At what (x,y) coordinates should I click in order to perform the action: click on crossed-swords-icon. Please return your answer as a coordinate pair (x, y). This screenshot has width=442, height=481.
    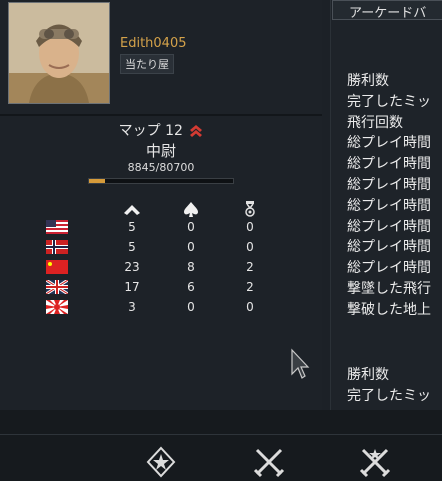
    Looking at the image, I should click on (269, 462).